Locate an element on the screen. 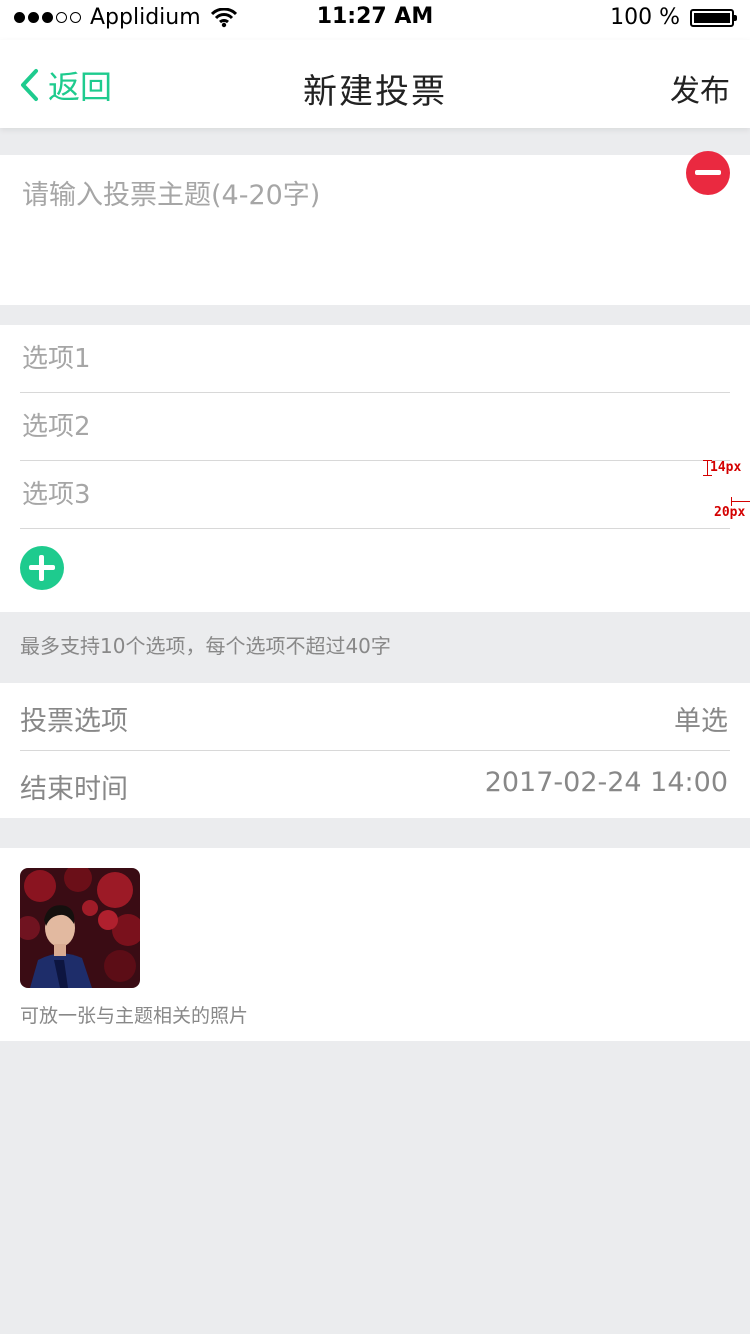  end-time-row: 结束时间 2017-02-24 14:00 is located at coordinates (375, 784).